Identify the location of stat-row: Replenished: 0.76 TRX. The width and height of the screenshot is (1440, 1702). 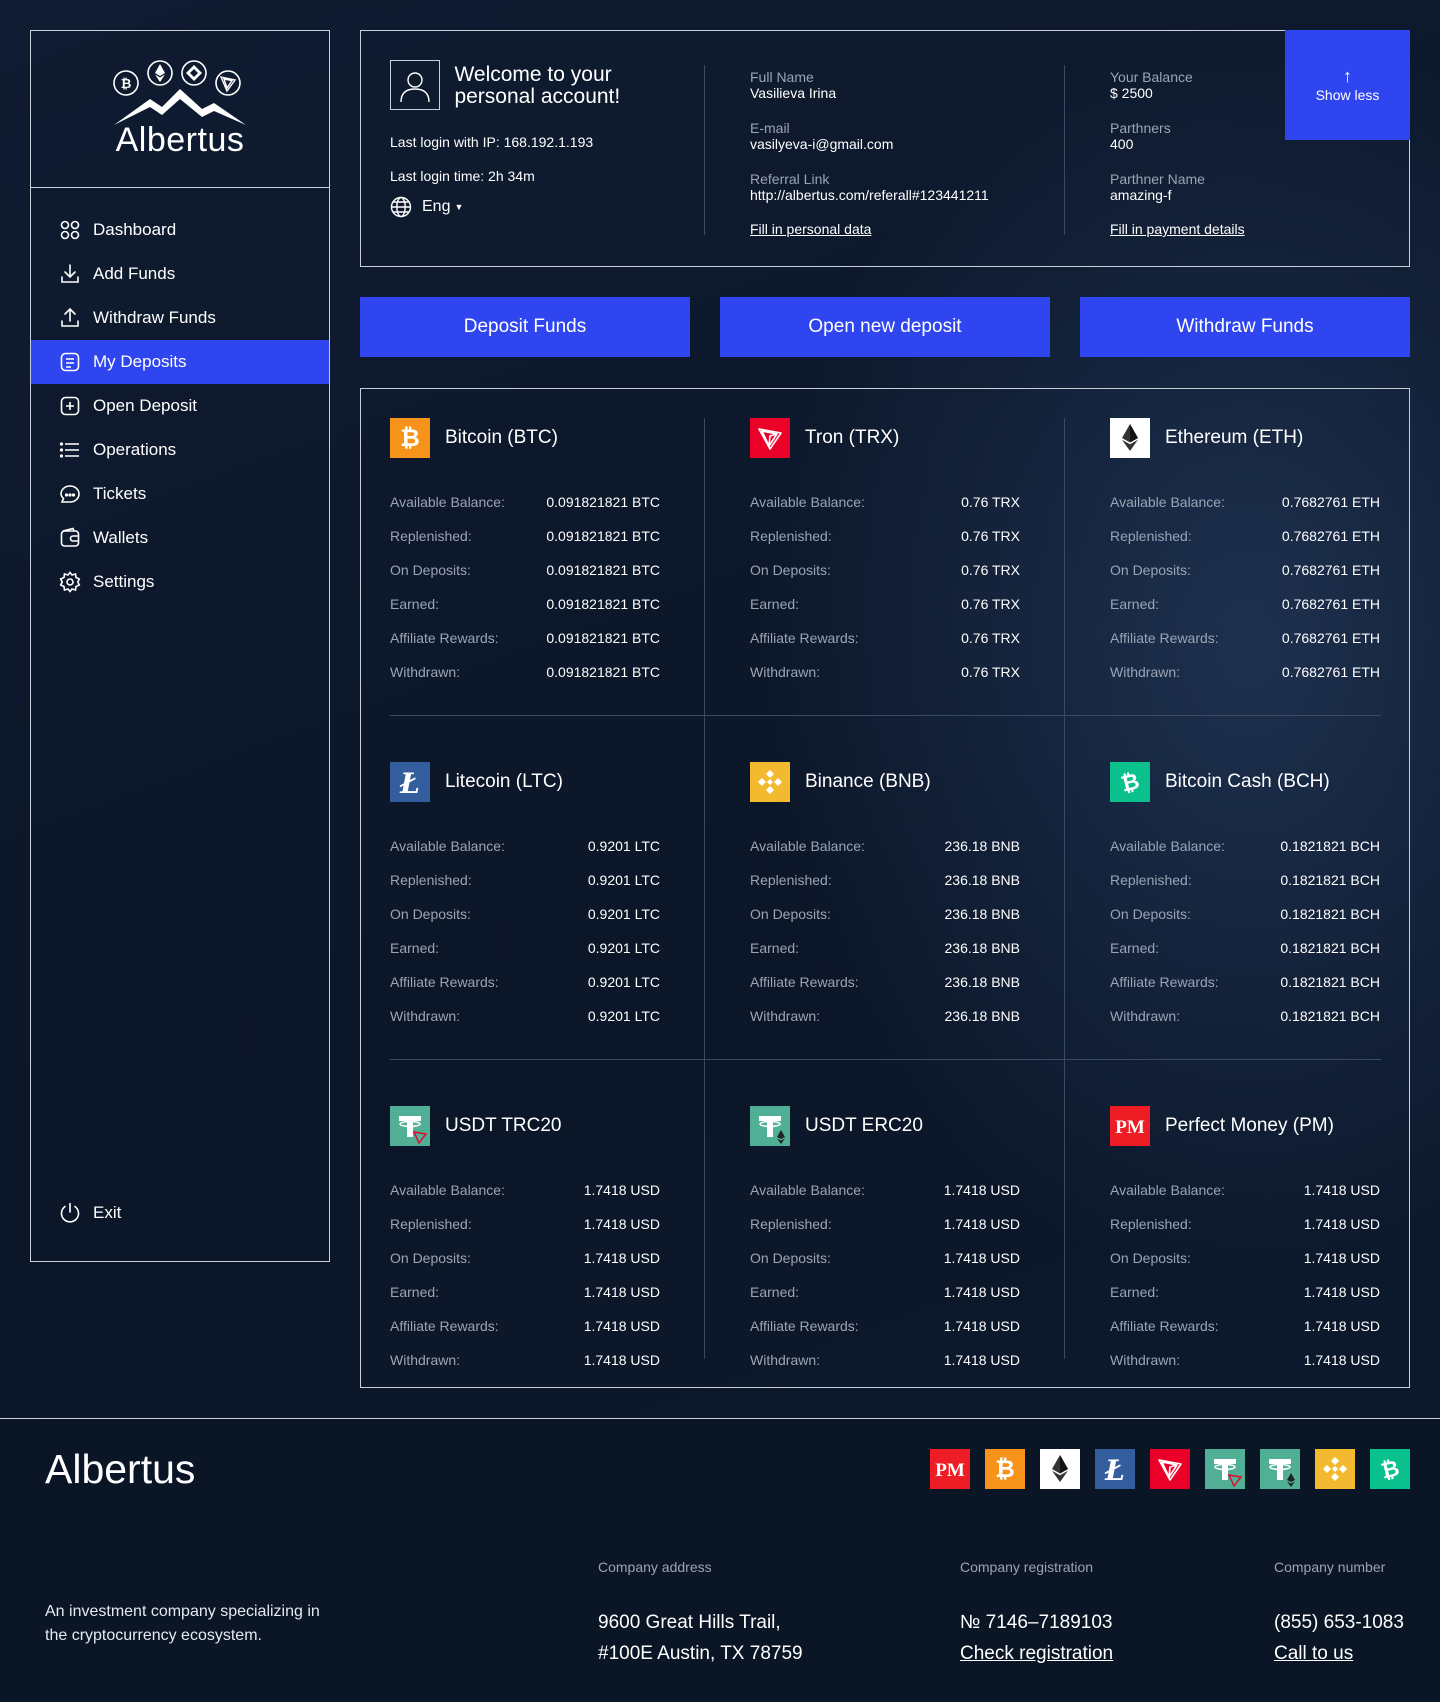
(885, 536).